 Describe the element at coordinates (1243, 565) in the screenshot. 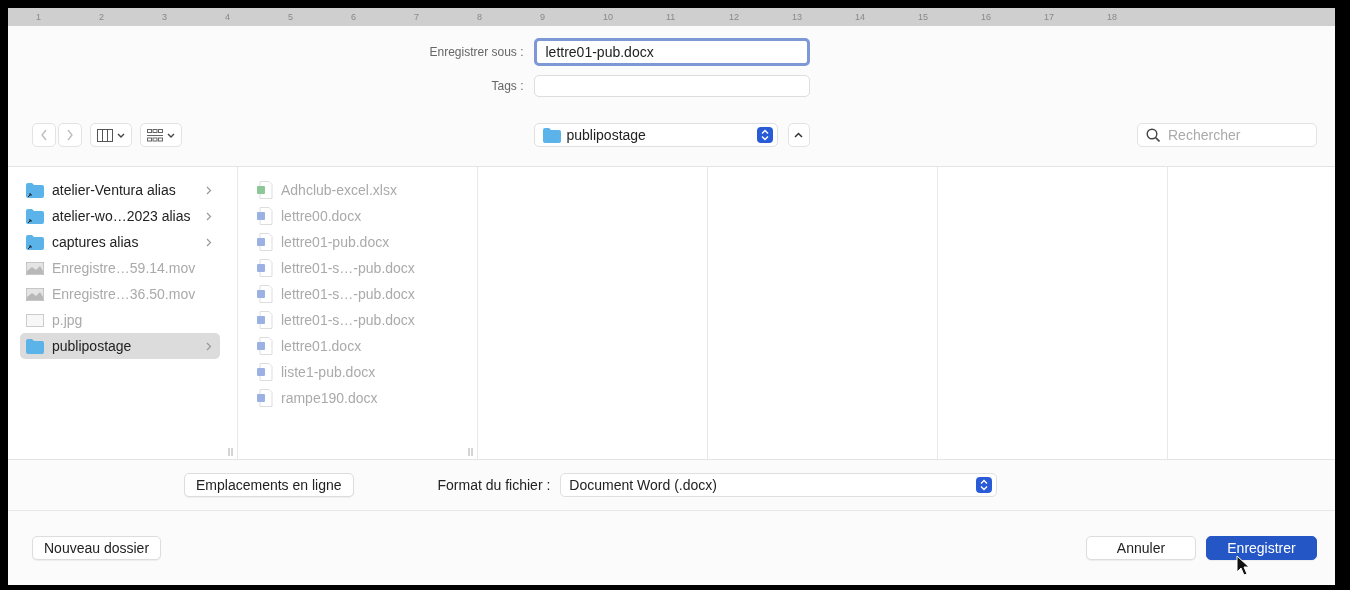

I see `cursor-icon` at that location.